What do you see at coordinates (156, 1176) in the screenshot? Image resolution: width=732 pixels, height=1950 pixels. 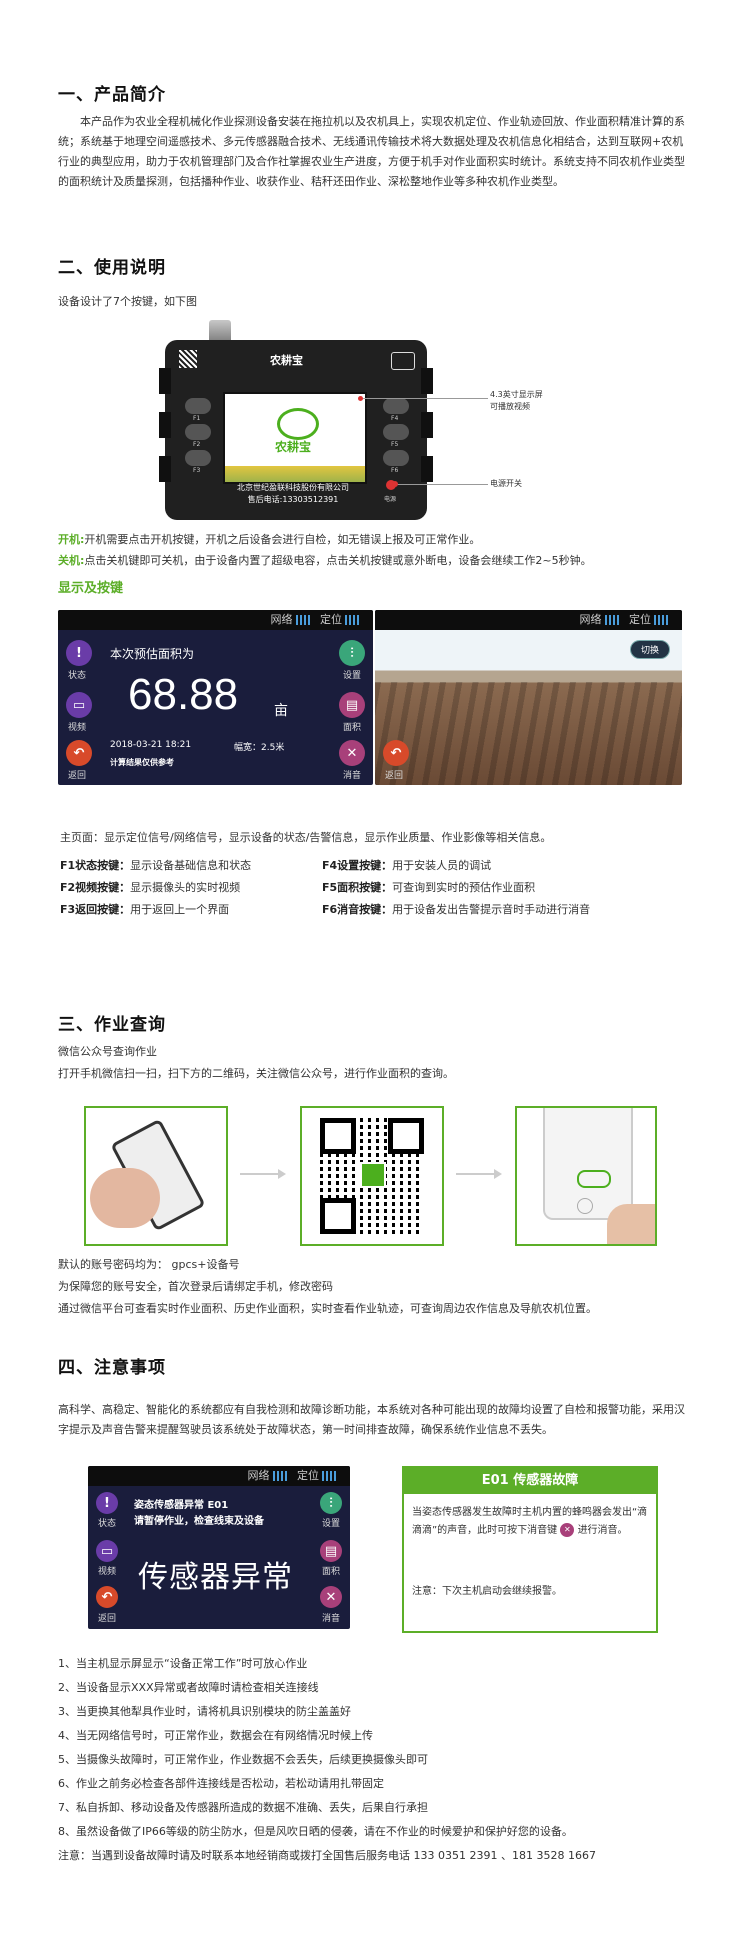 I see `phone-scan-image` at bounding box center [156, 1176].